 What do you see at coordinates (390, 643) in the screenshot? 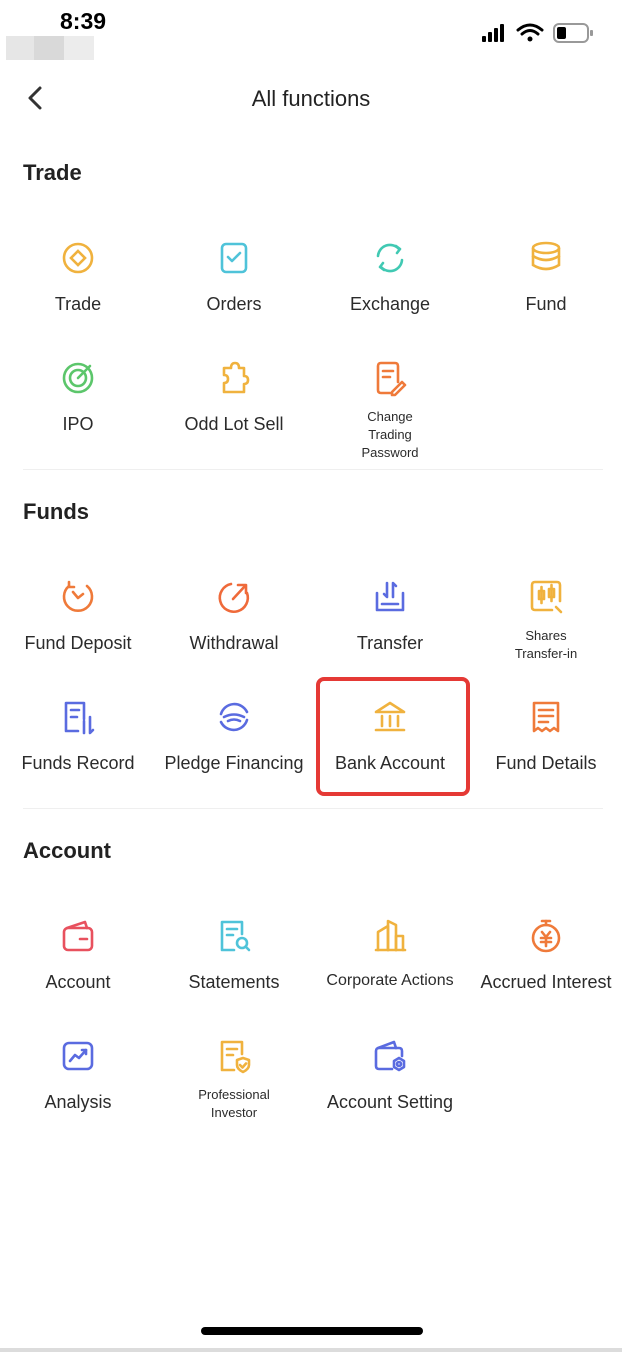
I see `tile-label: Transfer` at bounding box center [390, 643].